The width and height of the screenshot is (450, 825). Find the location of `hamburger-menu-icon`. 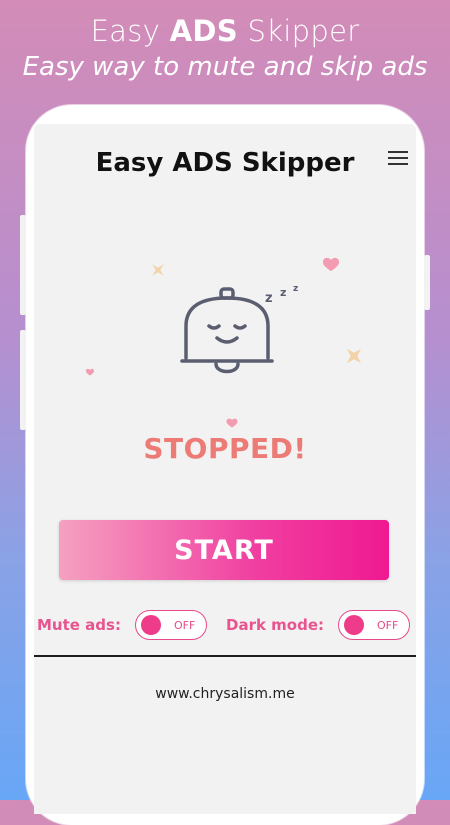

hamburger-menu-icon is located at coordinates (398, 158).